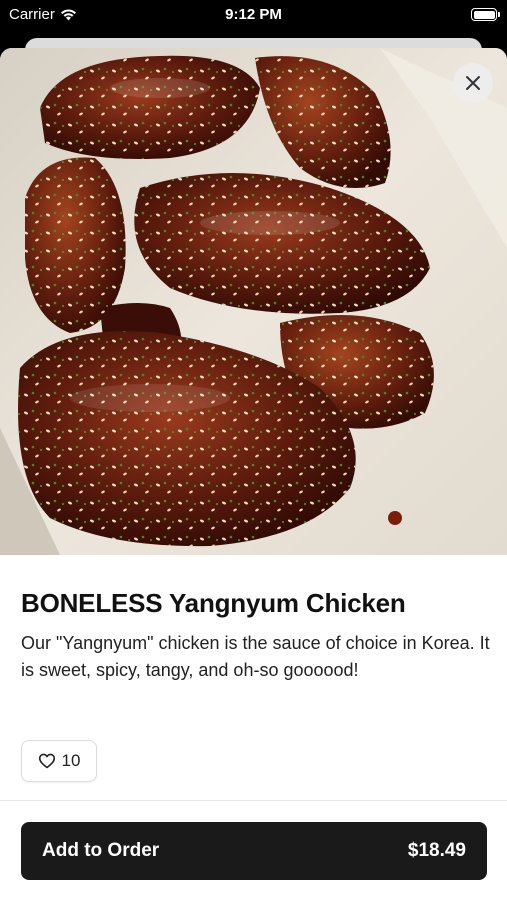 Image resolution: width=507 pixels, height=900 pixels. I want to click on divider, so click(253, 800).